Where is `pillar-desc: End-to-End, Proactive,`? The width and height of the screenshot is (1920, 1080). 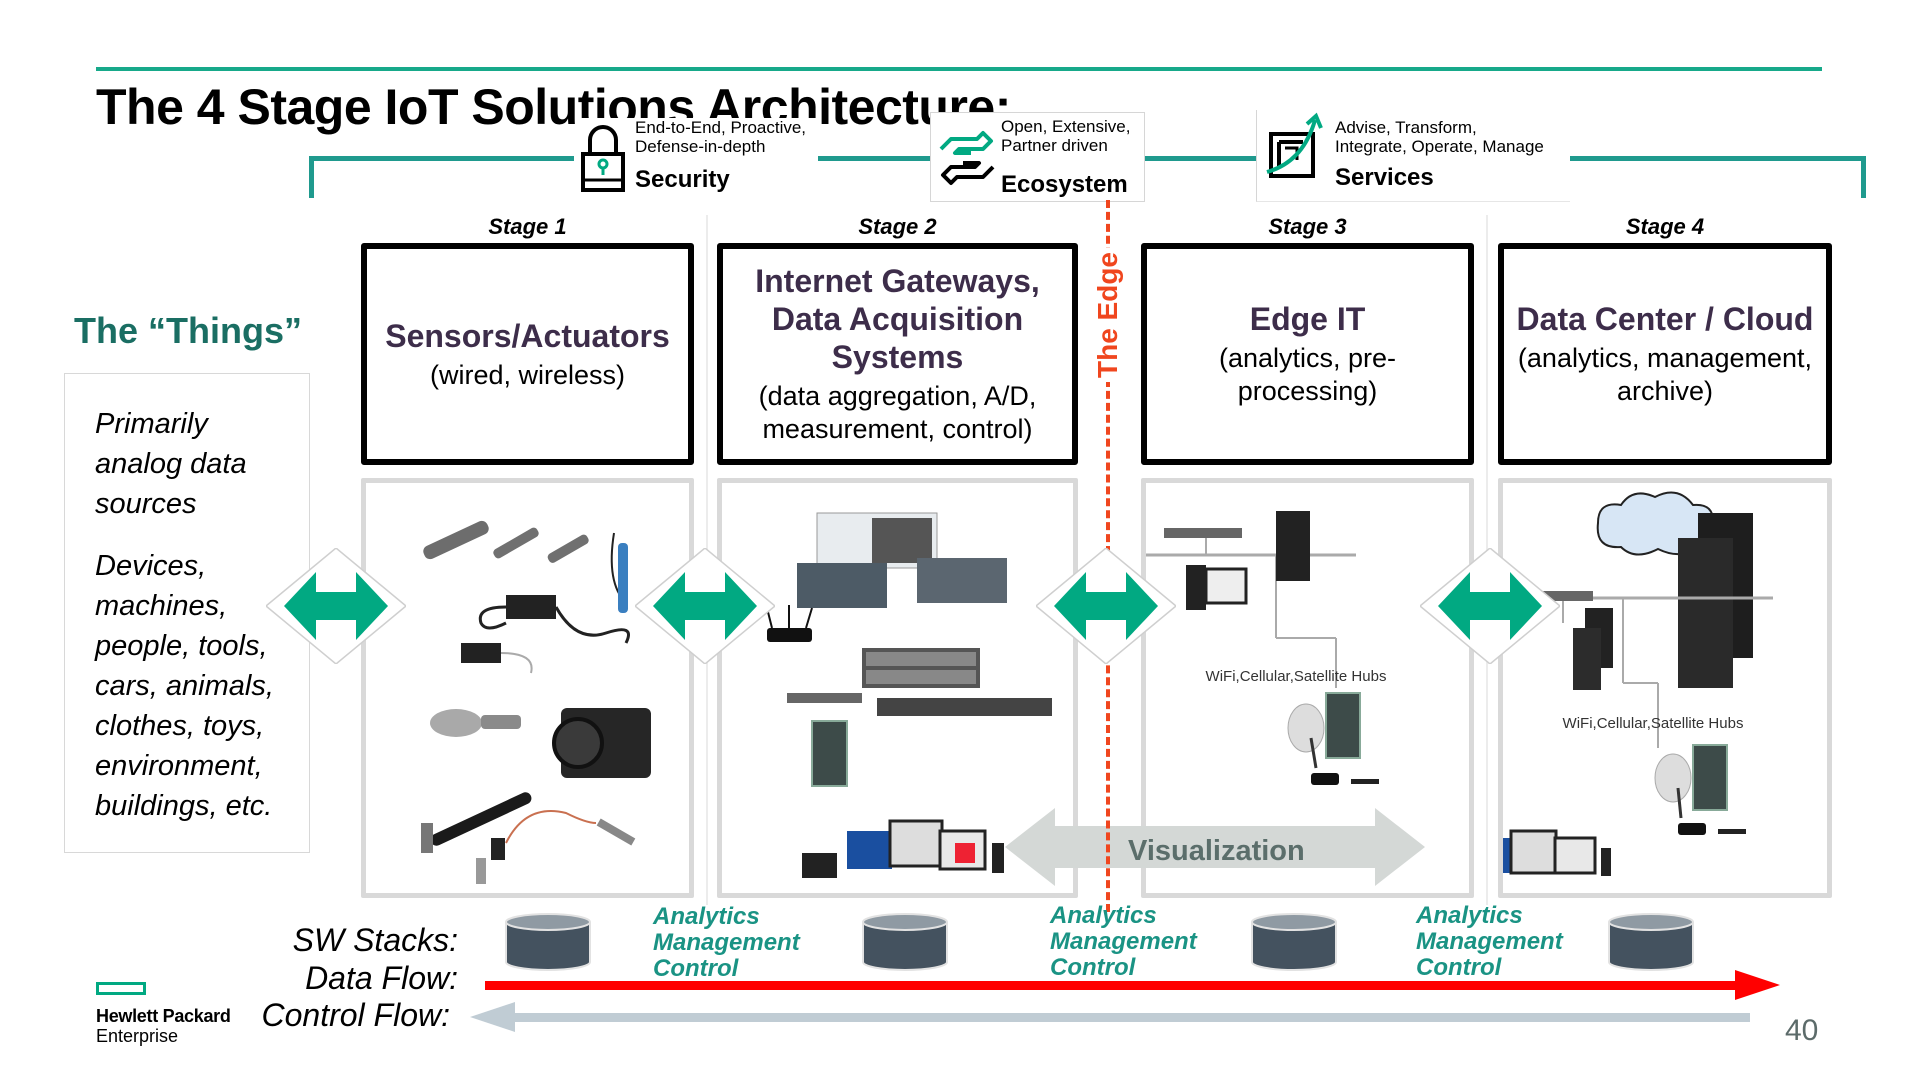
pillar-desc: End-to-End, Proactive, is located at coordinates (721, 127).